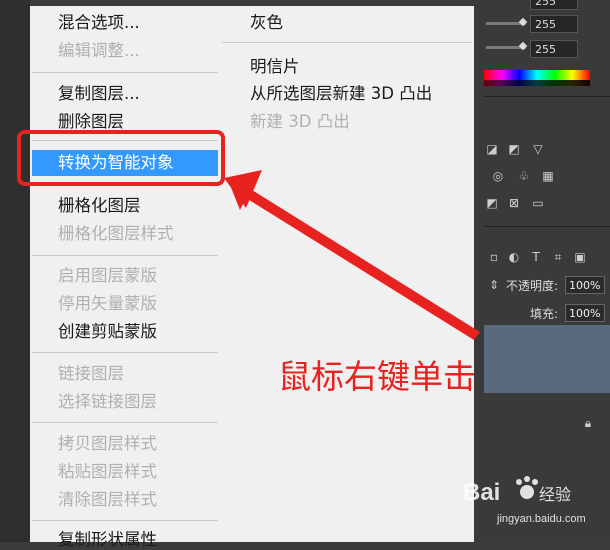 The width and height of the screenshot is (610, 550). What do you see at coordinates (527, 492) in the screenshot?
I see `paw-icon` at bounding box center [527, 492].